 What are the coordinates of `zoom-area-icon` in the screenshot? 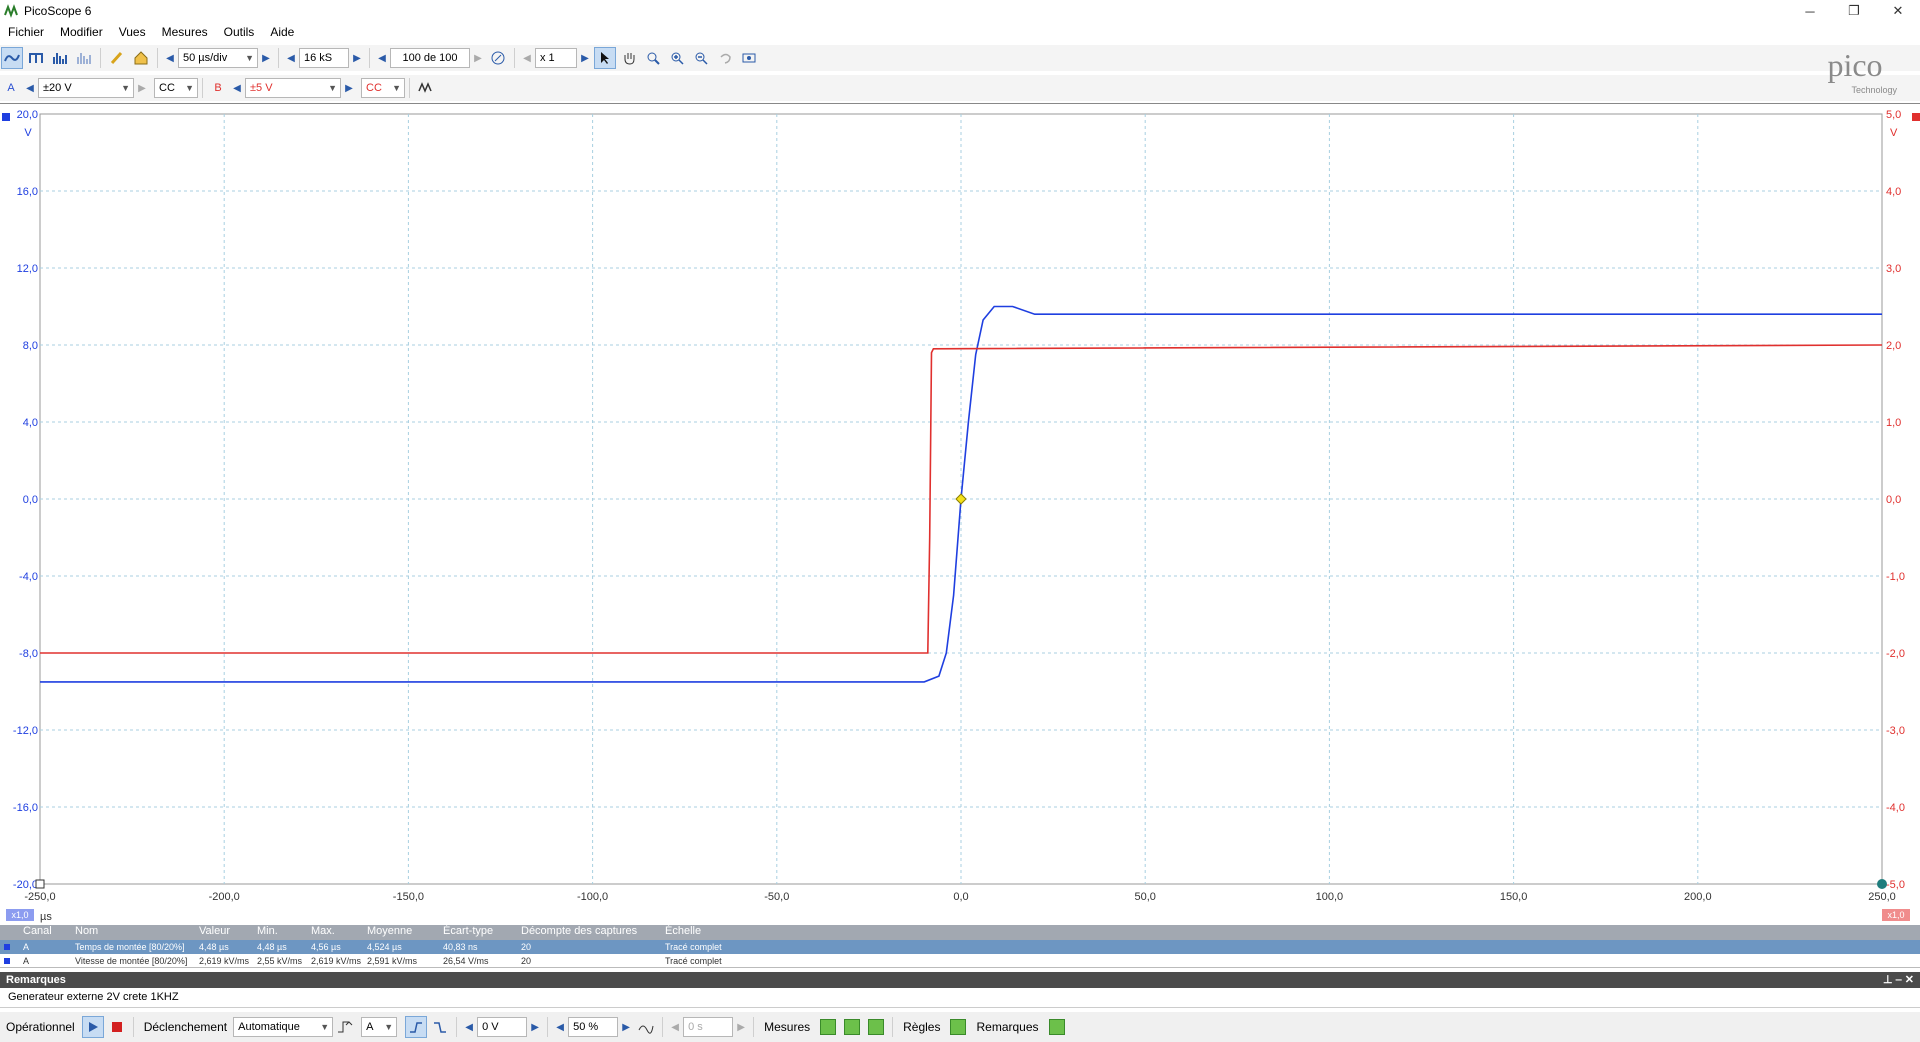 It's located at (653, 58).